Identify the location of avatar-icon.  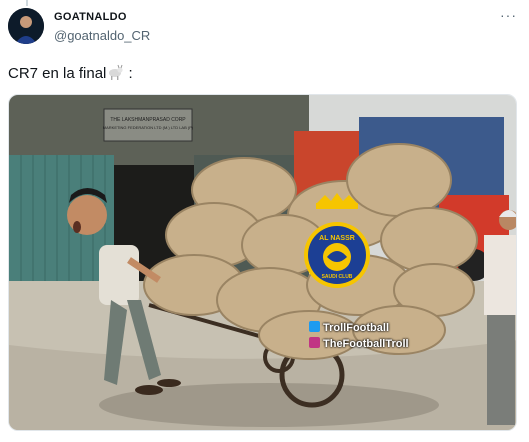
(26, 26).